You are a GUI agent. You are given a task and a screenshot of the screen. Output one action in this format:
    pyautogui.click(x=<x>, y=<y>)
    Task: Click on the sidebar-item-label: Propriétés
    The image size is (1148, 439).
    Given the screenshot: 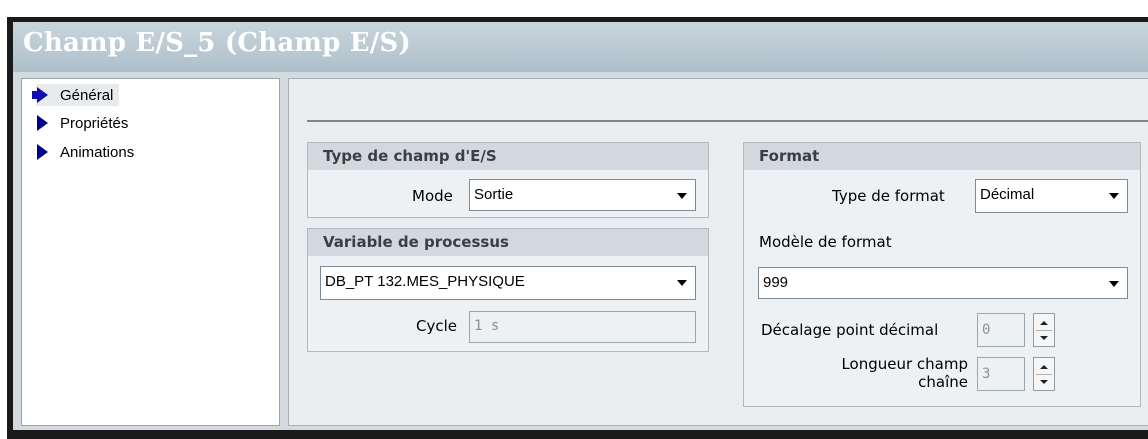 What is the action you would take?
    pyautogui.click(x=94, y=123)
    